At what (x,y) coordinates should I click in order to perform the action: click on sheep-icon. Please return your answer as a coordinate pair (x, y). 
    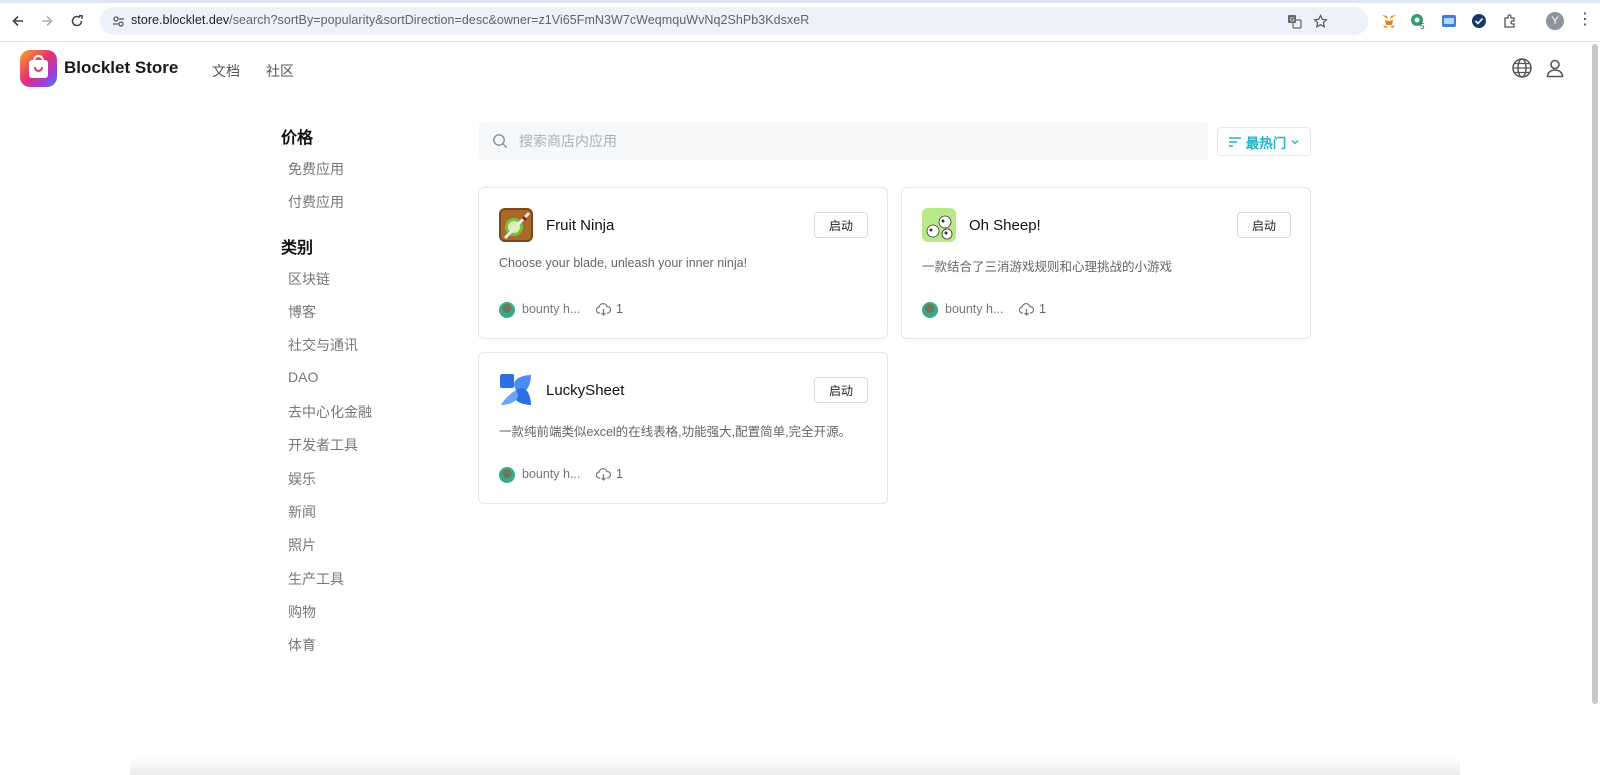
    Looking at the image, I should click on (939, 225).